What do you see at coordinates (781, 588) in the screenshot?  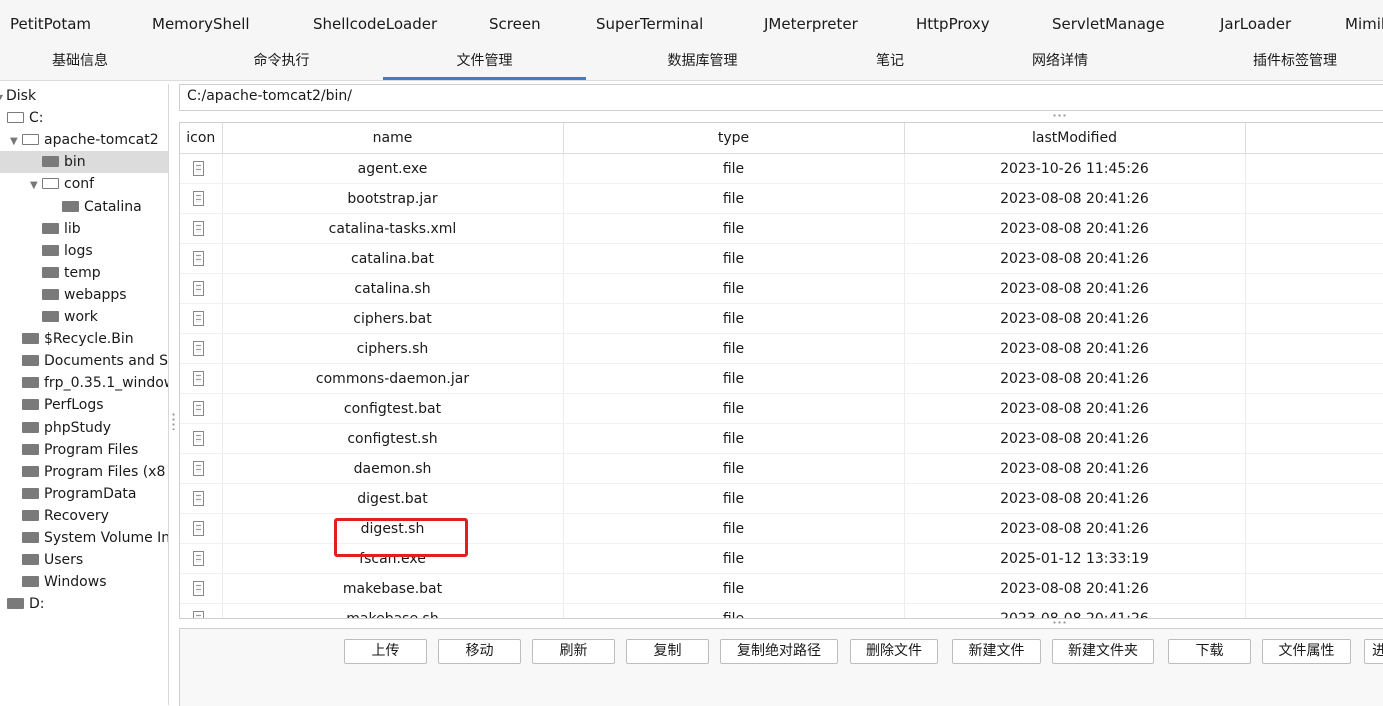 I see `table-row: makebase.bat file 2023-08-08 20:41:26` at bounding box center [781, 588].